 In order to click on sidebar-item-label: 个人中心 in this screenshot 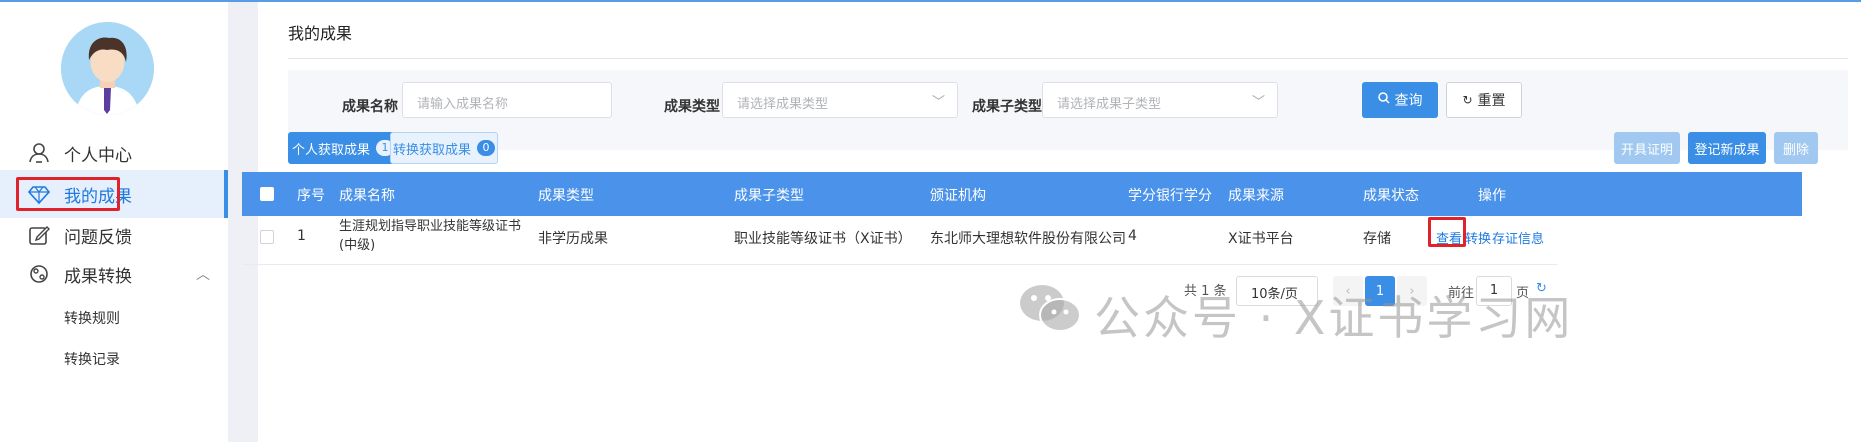, I will do `click(98, 155)`.